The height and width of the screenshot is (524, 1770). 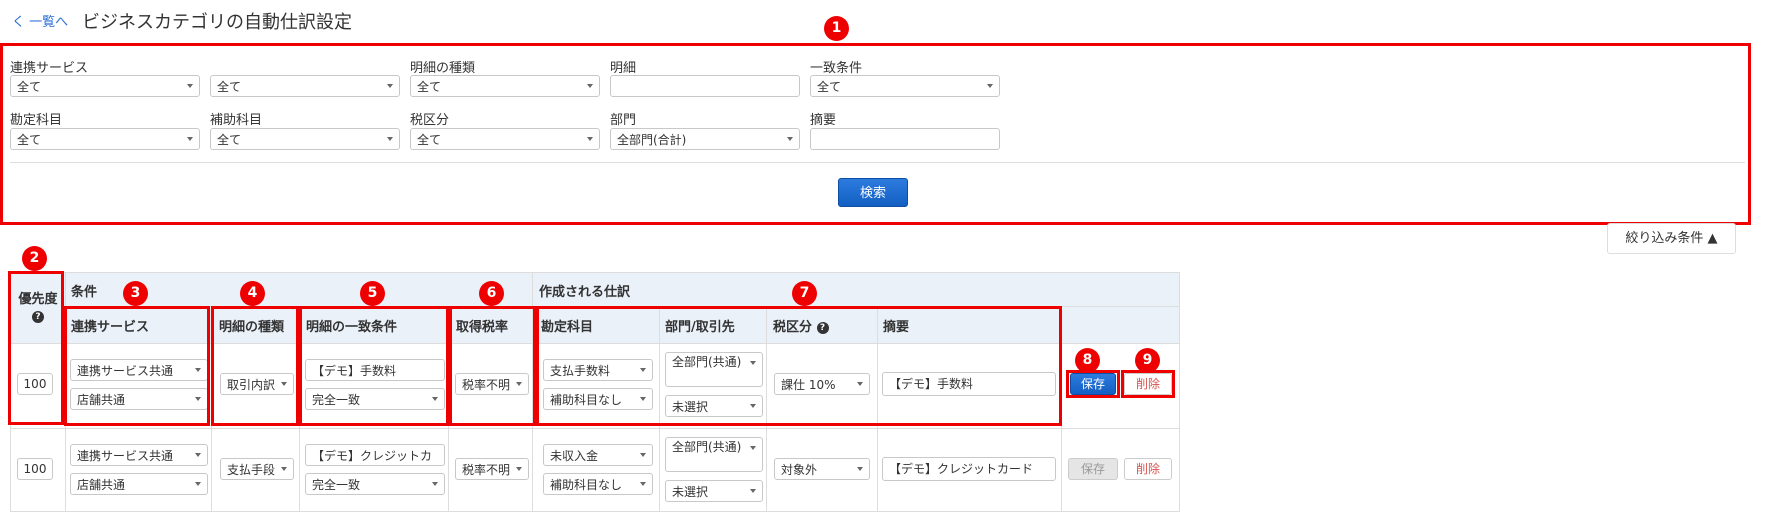 I want to click on store-value: 店舗共通, so click(x=101, y=485).